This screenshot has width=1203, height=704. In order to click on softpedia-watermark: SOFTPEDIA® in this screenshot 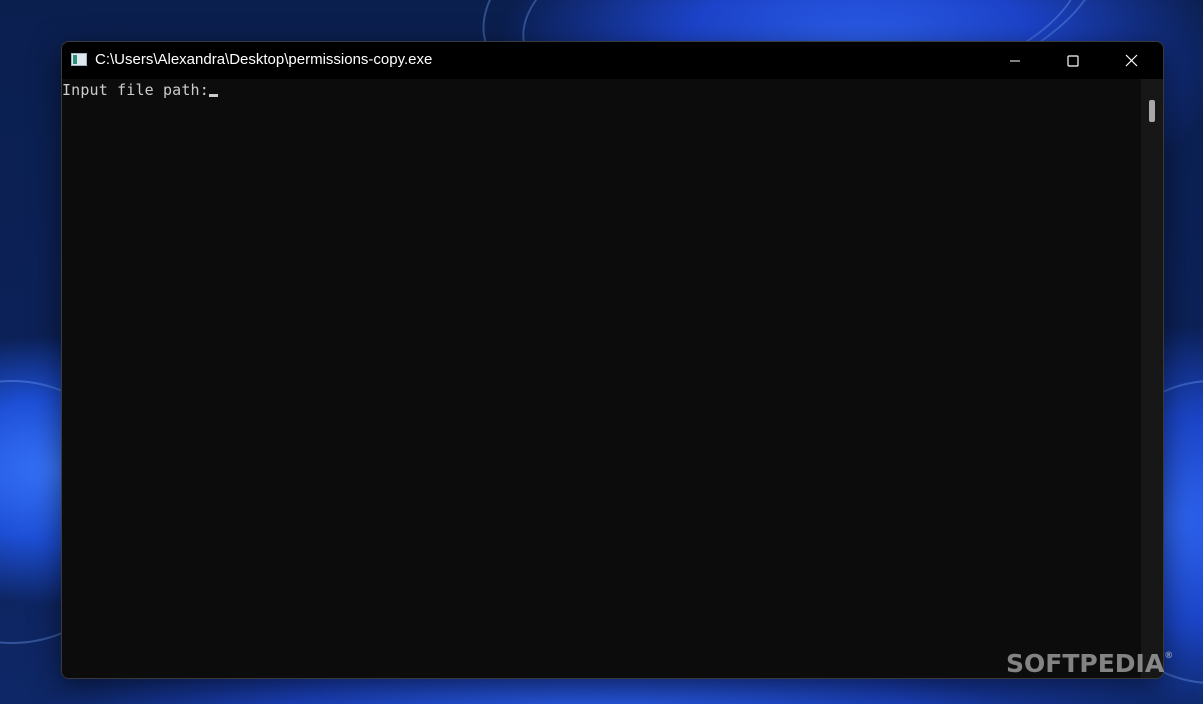, I will do `click(1089, 663)`.